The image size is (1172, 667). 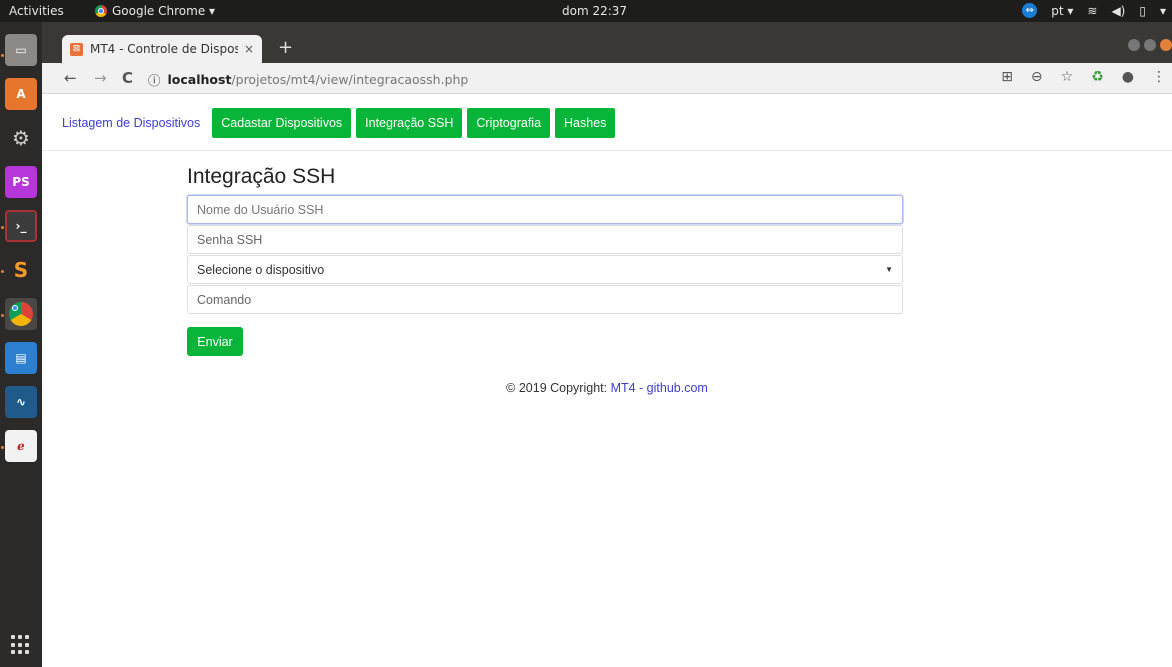 What do you see at coordinates (409, 122) in the screenshot?
I see `nav-button-integracao-ssh: Integração SSH` at bounding box center [409, 122].